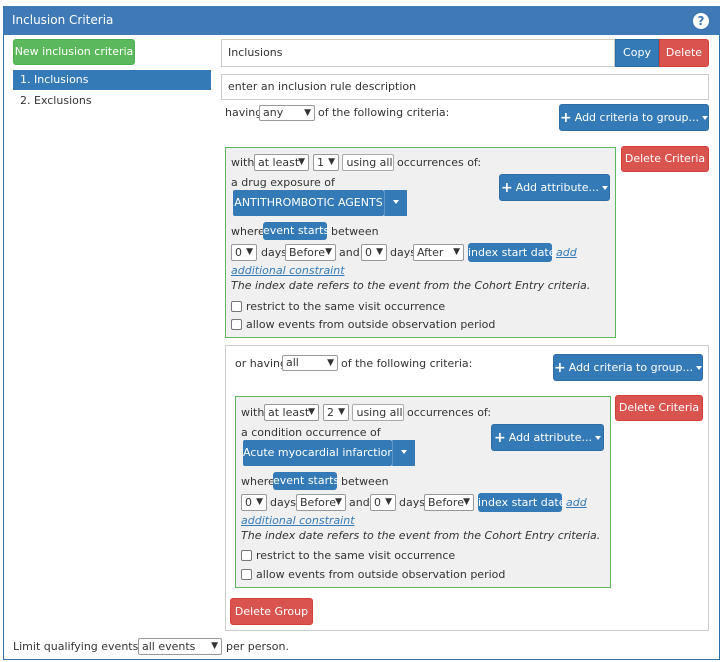  What do you see at coordinates (449, 502) in the screenshot?
I see `before-after-select-2: Before ▼` at bounding box center [449, 502].